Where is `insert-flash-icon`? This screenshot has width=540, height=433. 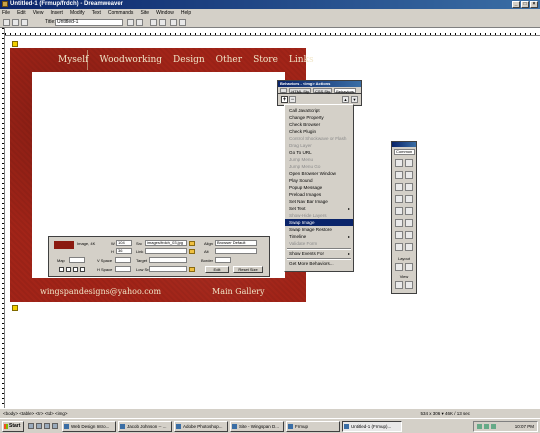
insert-flash-icon is located at coordinates (409, 223).